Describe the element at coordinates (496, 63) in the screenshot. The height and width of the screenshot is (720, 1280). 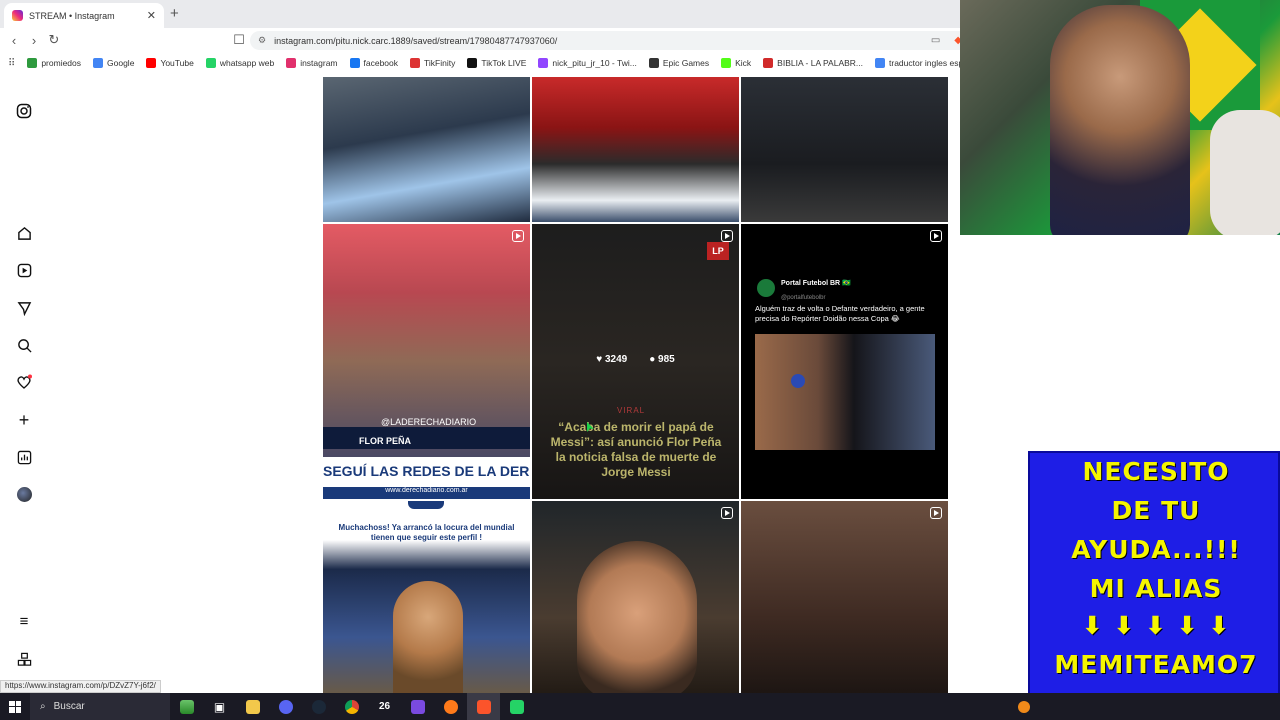
I see `bookmark-item: TikTok LIVE` at that location.